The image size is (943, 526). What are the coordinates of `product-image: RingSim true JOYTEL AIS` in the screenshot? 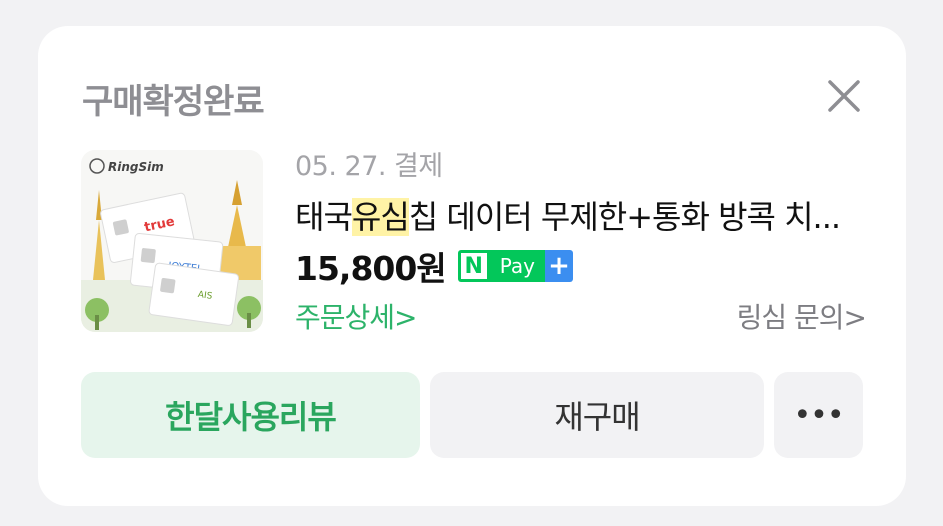 It's located at (172, 241).